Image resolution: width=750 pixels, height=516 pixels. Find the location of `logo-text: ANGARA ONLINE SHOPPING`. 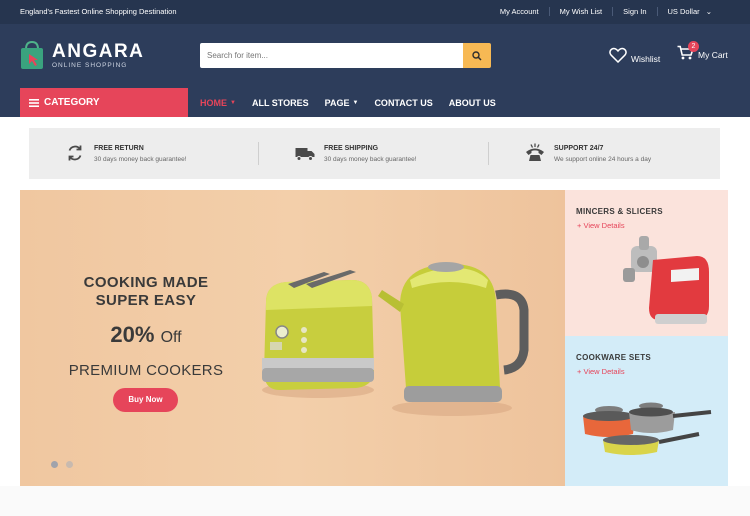

logo-text: ANGARA ONLINE SHOPPING is located at coordinates (98, 54).